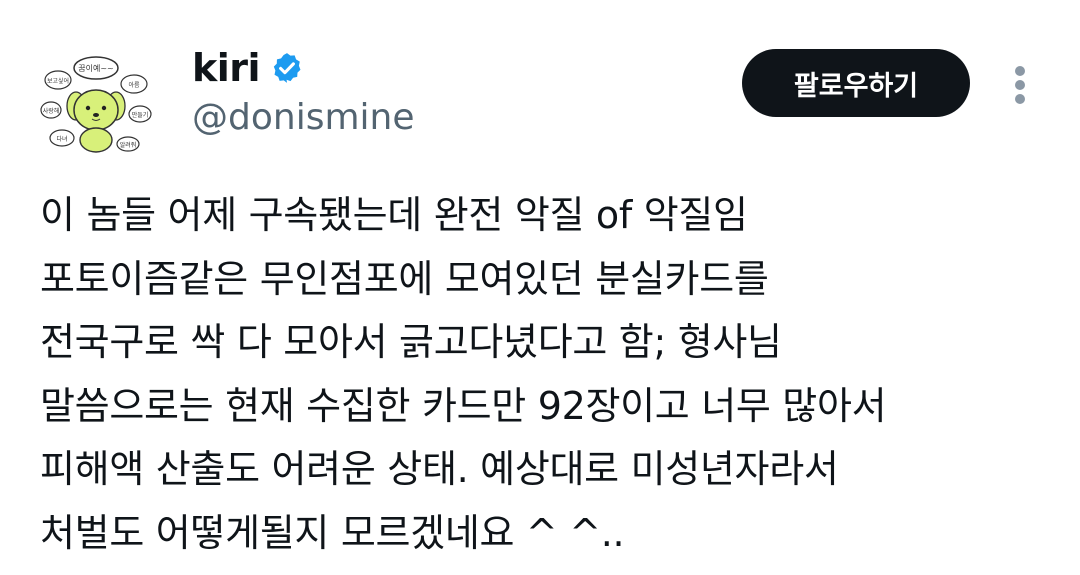 This screenshot has width=1080, height=575. I want to click on tweet-text-line: 이 놈들 어제 구속됐는데 완전 악질 of 악질임, so click(394, 215).